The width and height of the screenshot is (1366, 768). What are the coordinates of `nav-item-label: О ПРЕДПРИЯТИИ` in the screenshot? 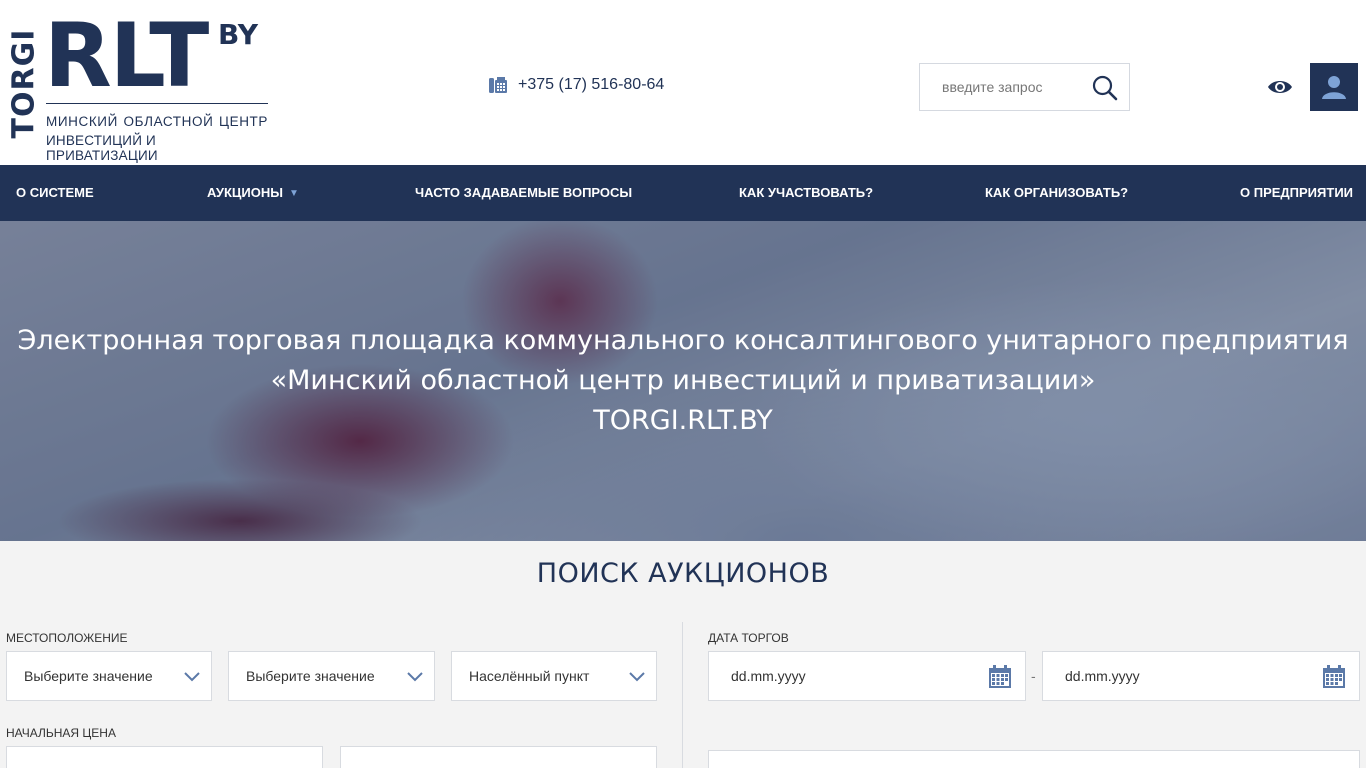 It's located at (1297, 192).